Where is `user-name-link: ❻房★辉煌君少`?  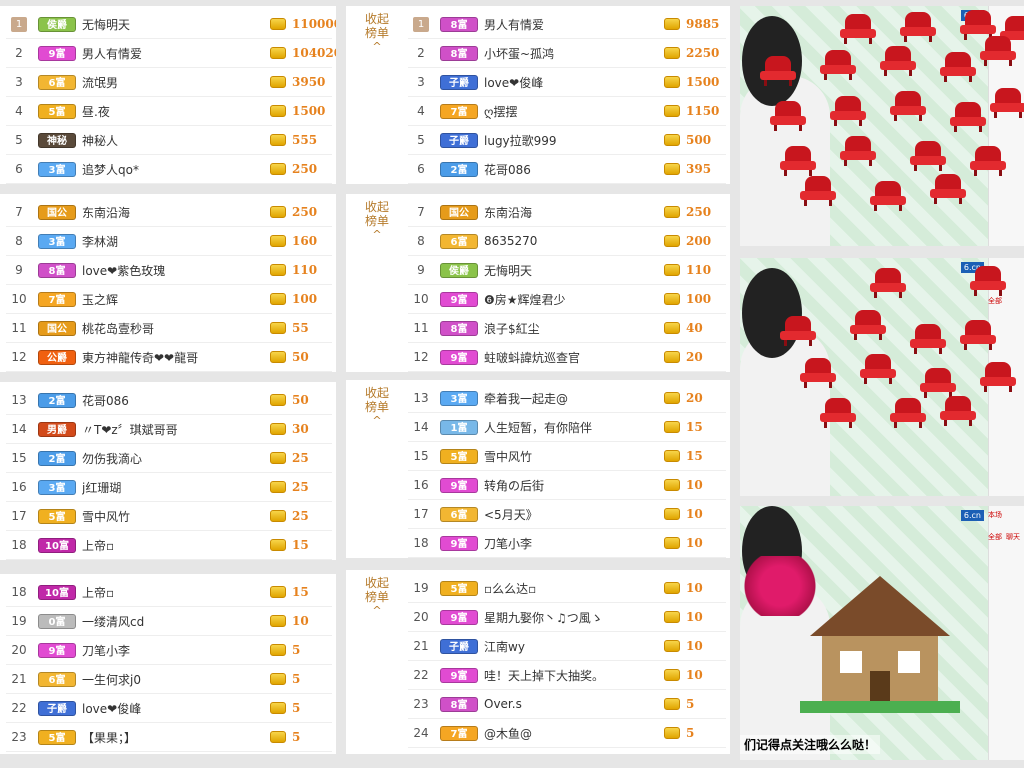
user-name-link: ❻房★辉煌君少 is located at coordinates (574, 299).